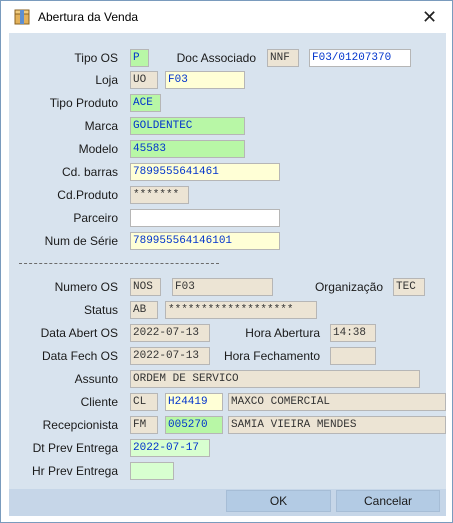  I want to click on close-button: ✕, so click(429, 17).